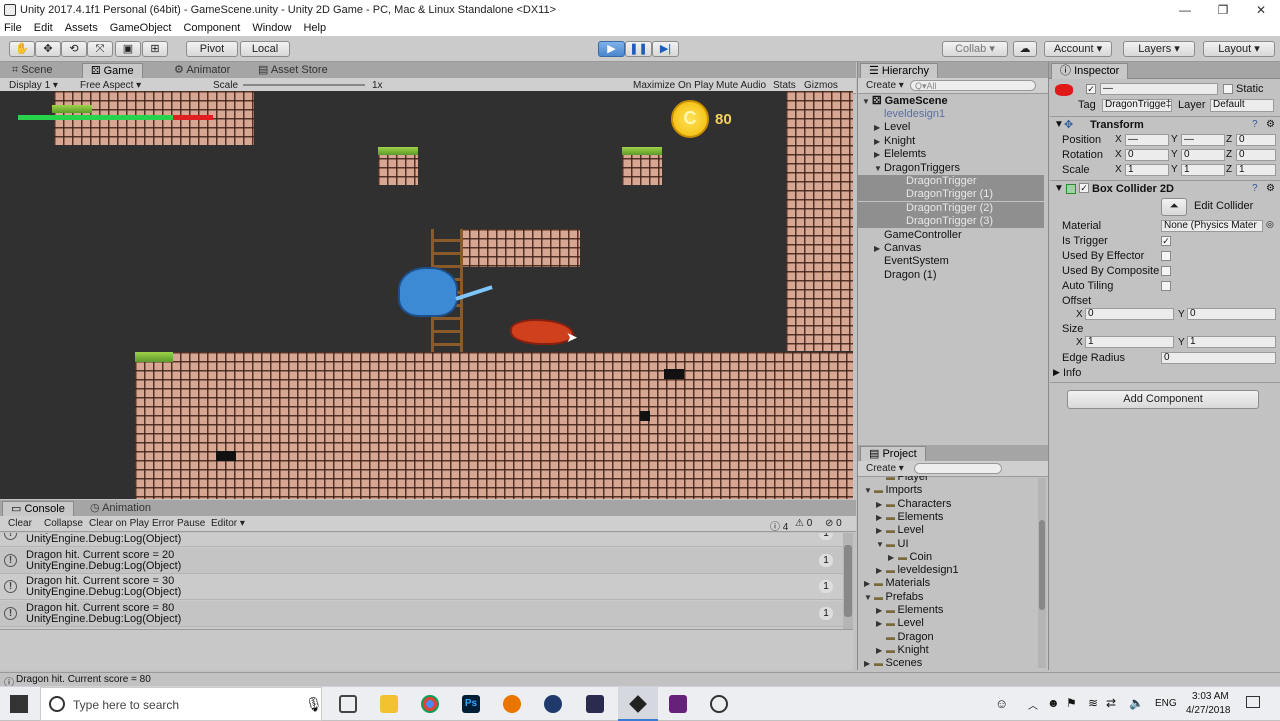  I want to click on language-indicator: ENG, so click(1166, 703).